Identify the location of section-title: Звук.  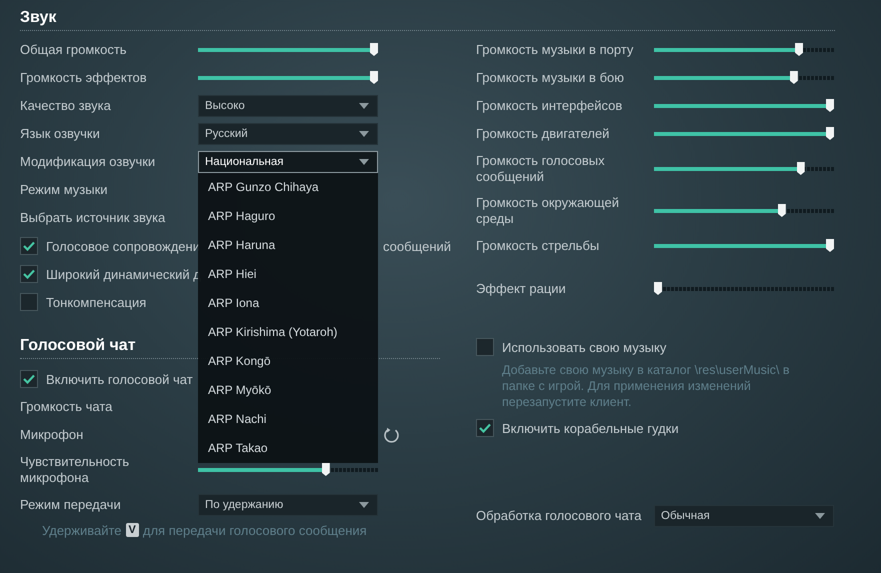
(39, 18).